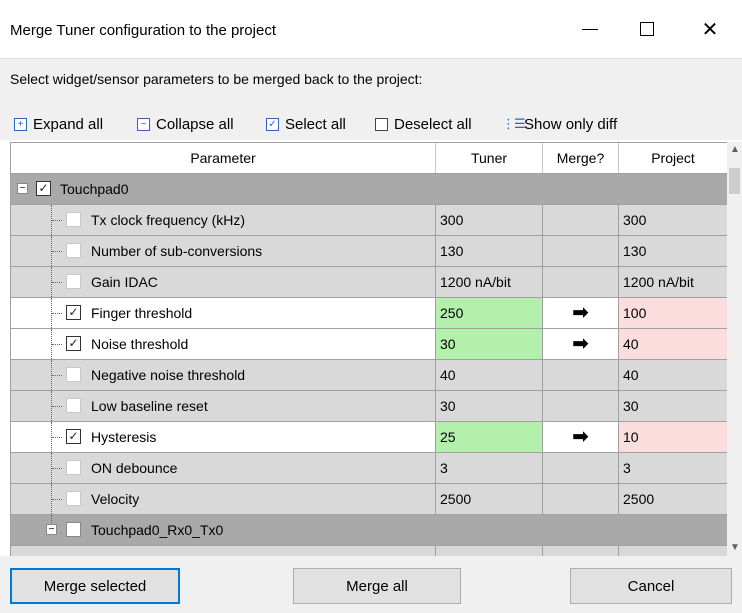 This screenshot has width=742, height=613. I want to click on table-row: ✓ Finger threshold 250 ➡ 100, so click(369, 313).